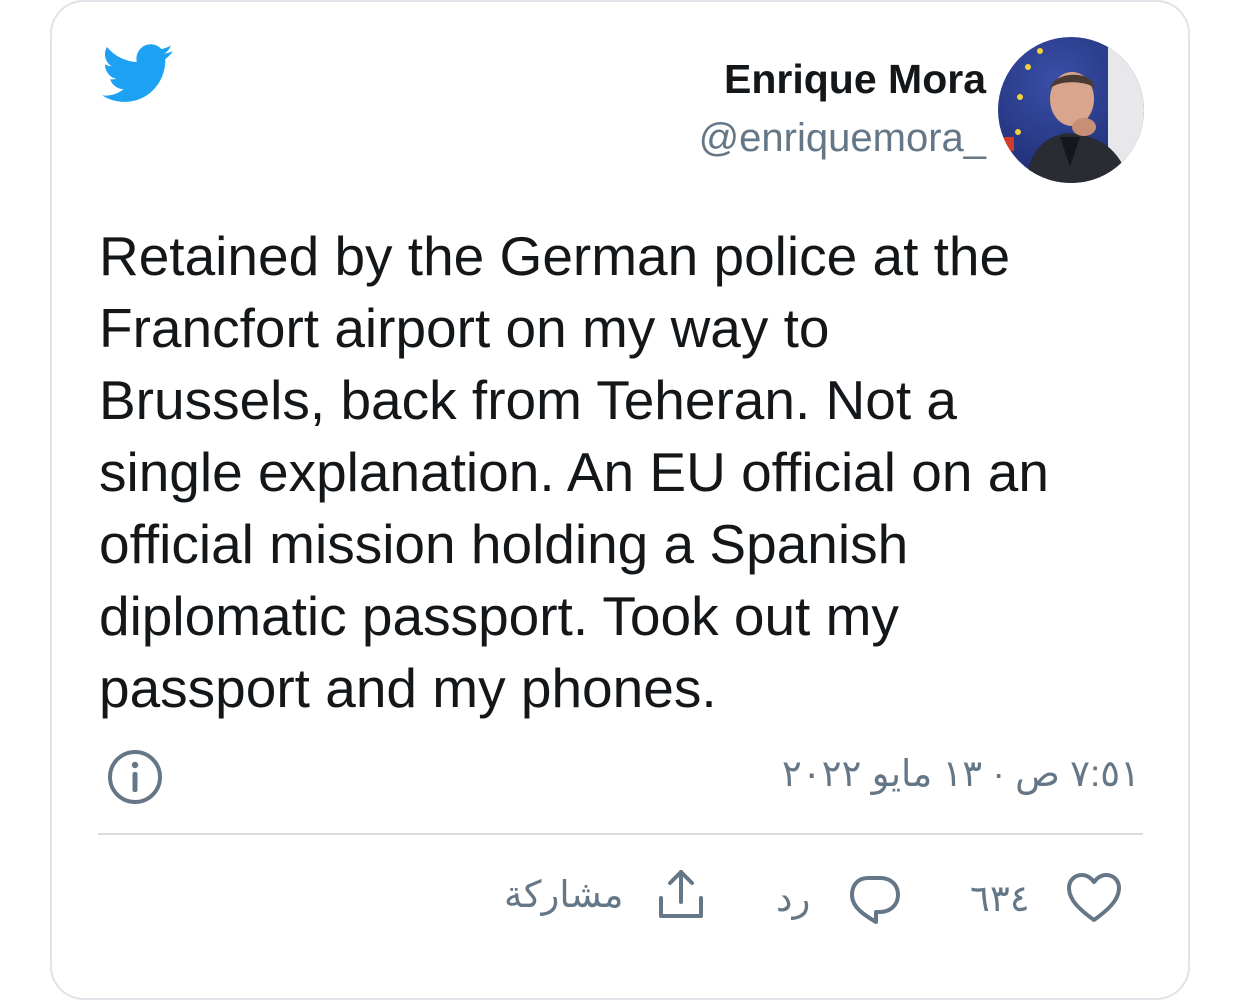 The image size is (1242, 1000). Describe the element at coordinates (1094, 898) in the screenshot. I see `heart-icon` at that location.